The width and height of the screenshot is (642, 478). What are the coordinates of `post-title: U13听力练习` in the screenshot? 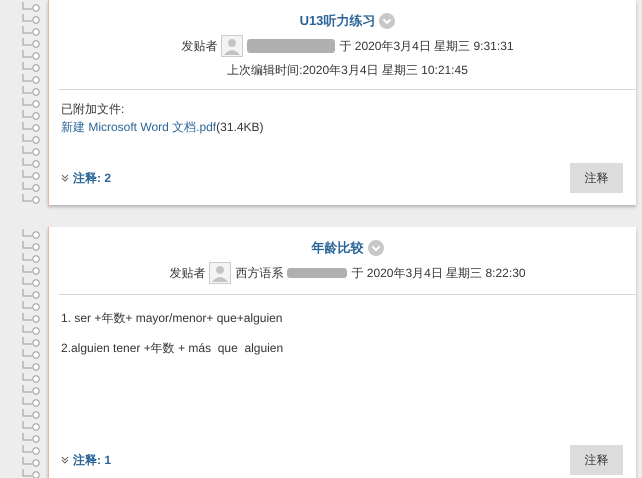 It's located at (338, 21).